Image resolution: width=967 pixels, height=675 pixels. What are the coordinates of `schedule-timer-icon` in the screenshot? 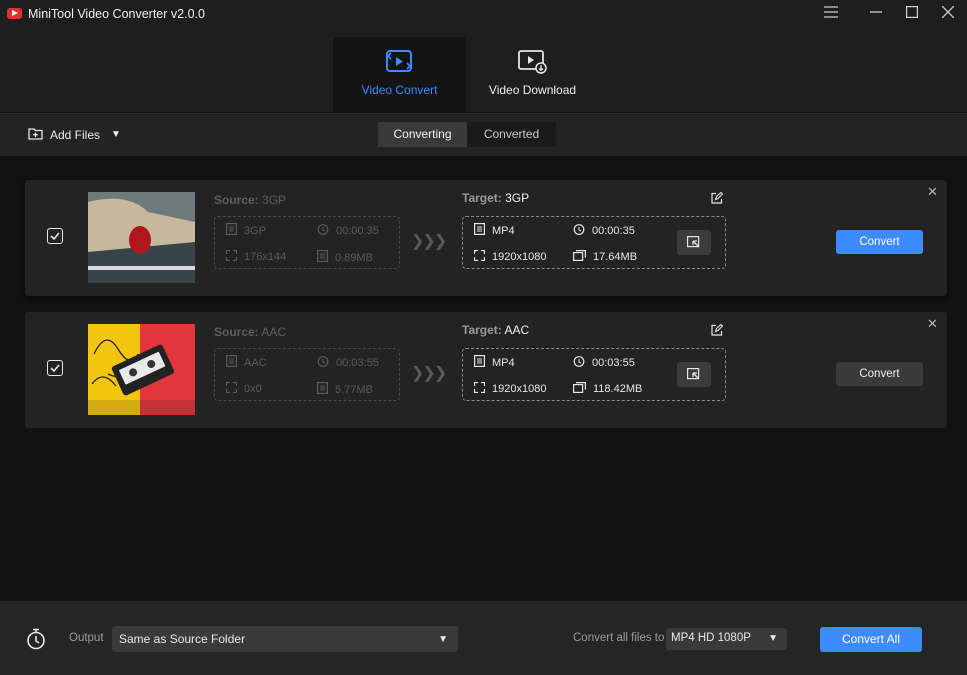 It's located at (36, 641).